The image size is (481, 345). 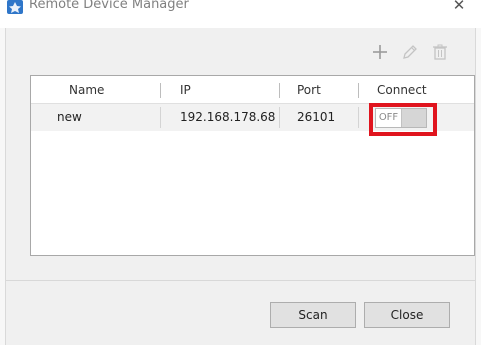 I want to click on plus-icon, so click(x=380, y=52).